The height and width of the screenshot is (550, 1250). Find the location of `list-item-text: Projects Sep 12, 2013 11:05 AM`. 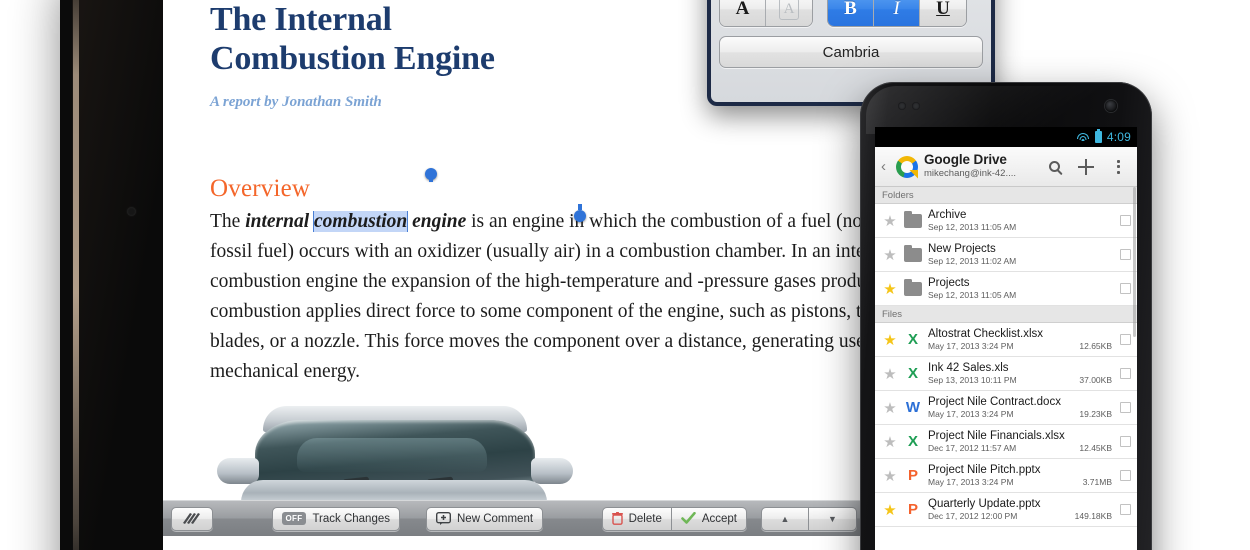

list-item-text: Projects Sep 12, 2013 11:05 AM is located at coordinates (1021, 289).